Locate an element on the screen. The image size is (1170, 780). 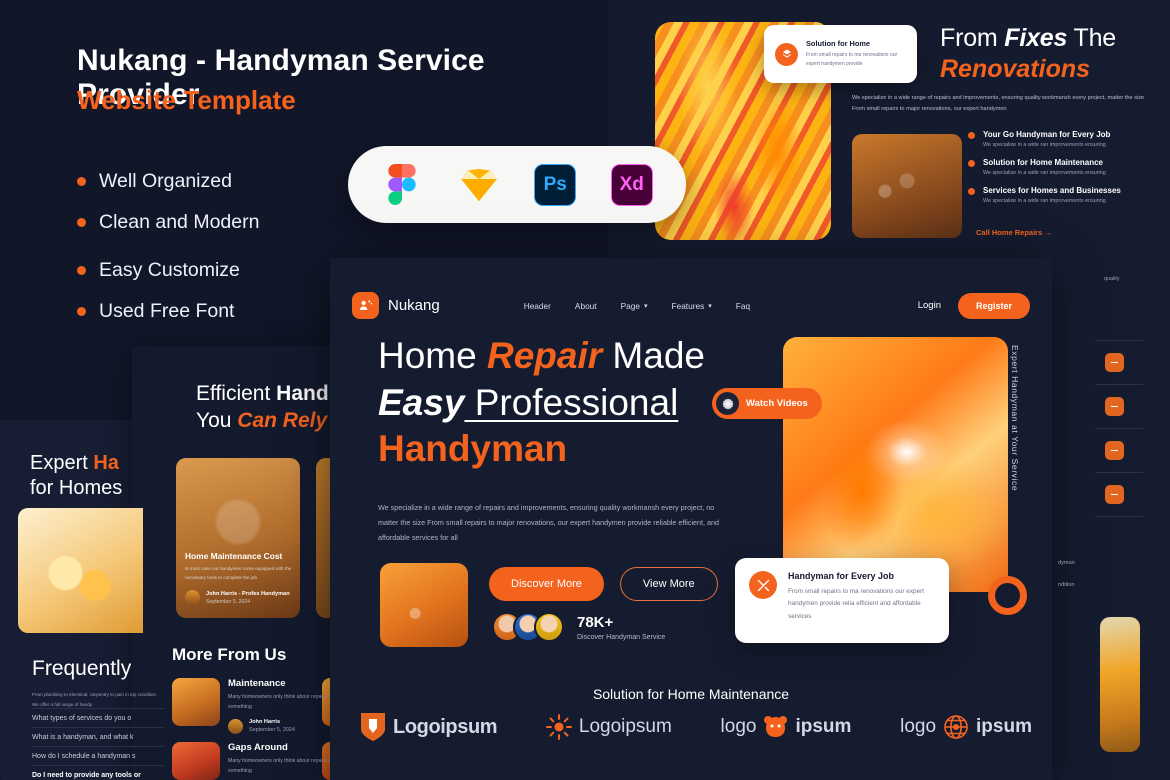
solution-card-title: Solution for Home is located at coordinates (838, 43).